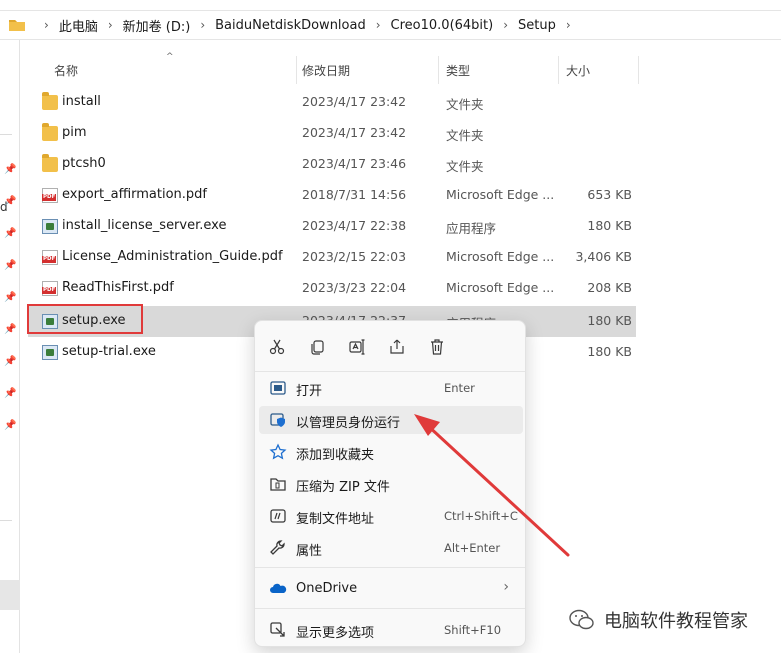  Describe the element at coordinates (172, 256) in the screenshot. I see `file-name: License_Administration_Guide.pdf` at that location.